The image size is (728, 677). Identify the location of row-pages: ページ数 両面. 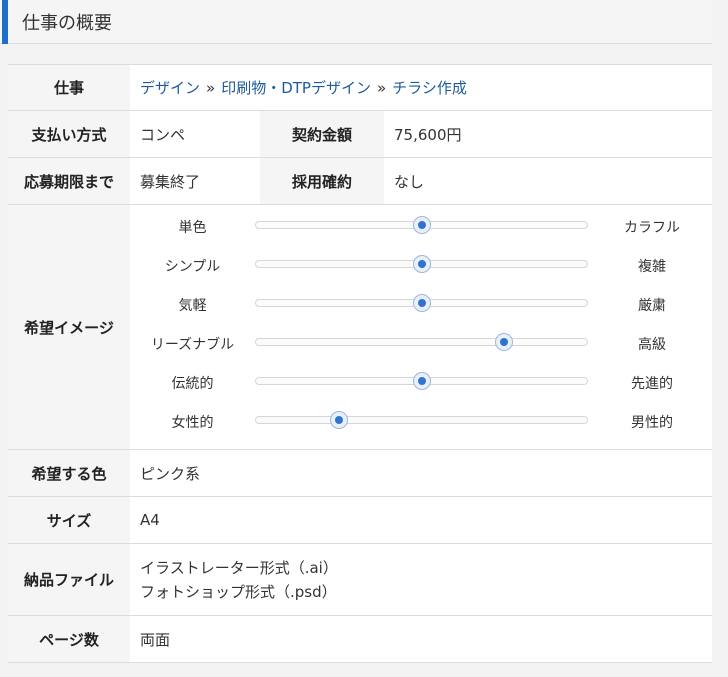
(360, 639).